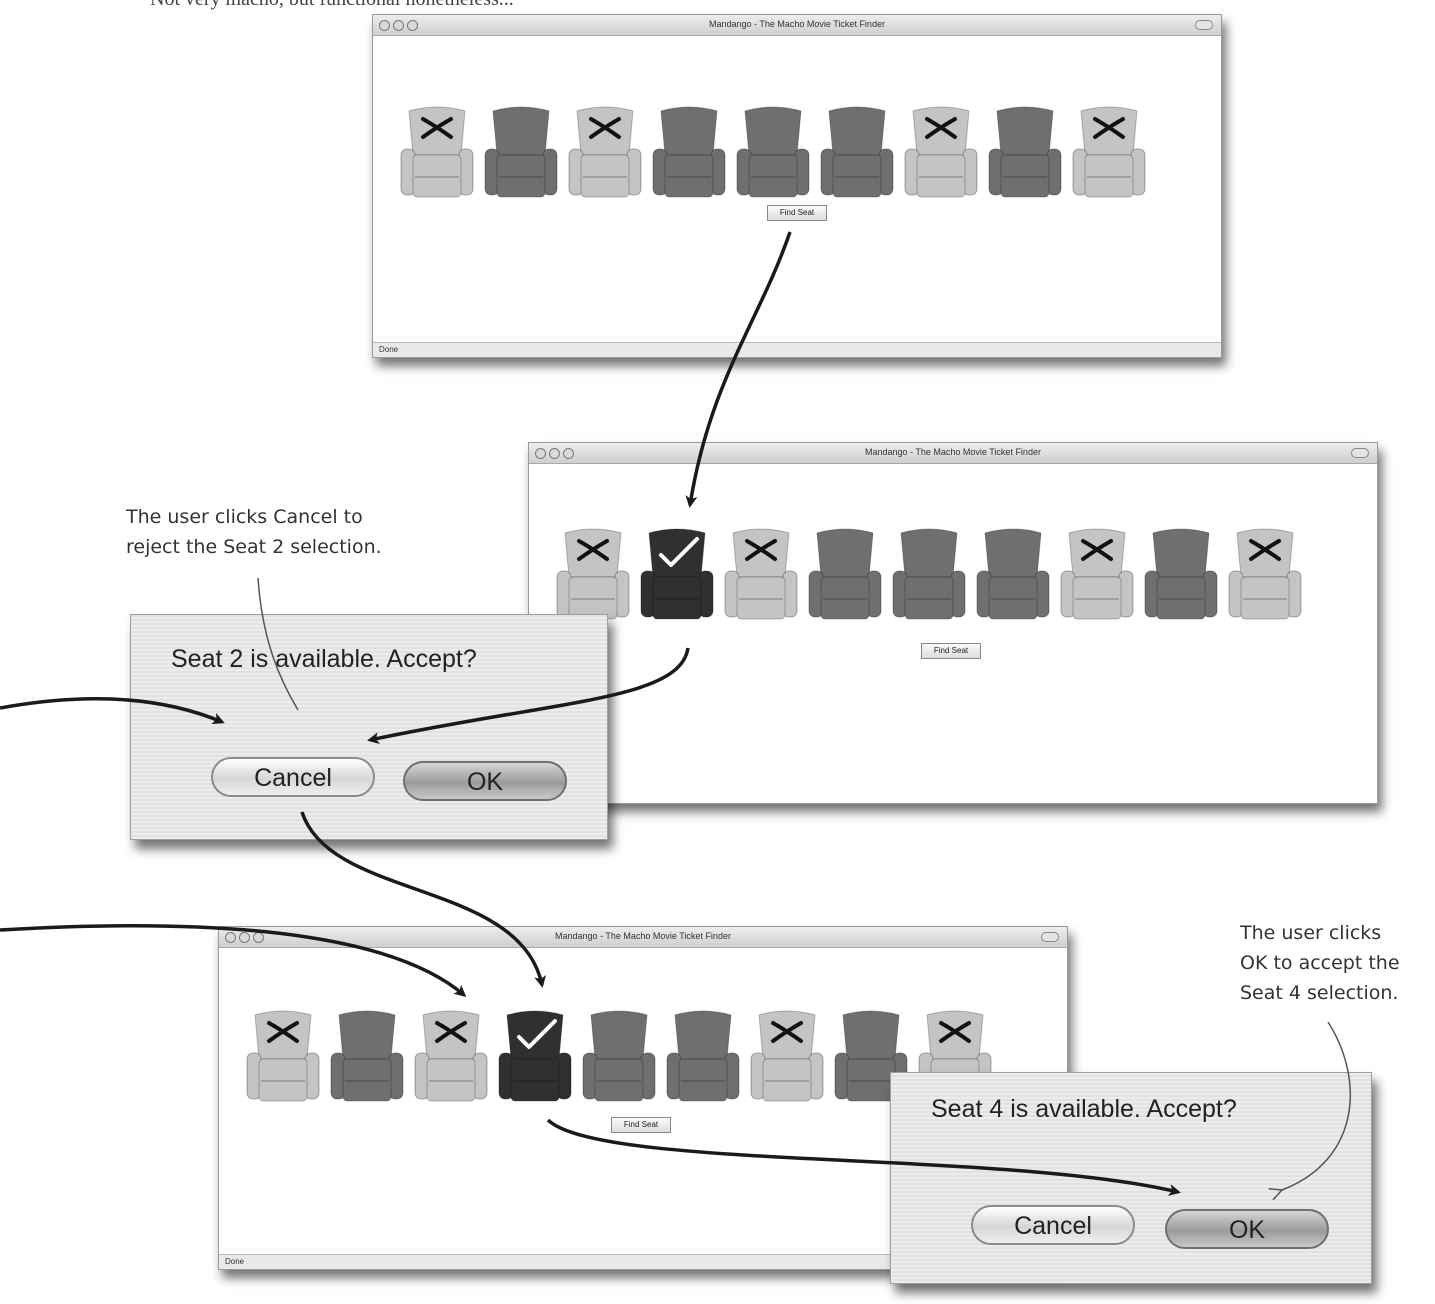 The width and height of the screenshot is (1435, 1304). What do you see at coordinates (324, 659) in the screenshot?
I see `dialog-message: Seat 2 is available. Accept?` at bounding box center [324, 659].